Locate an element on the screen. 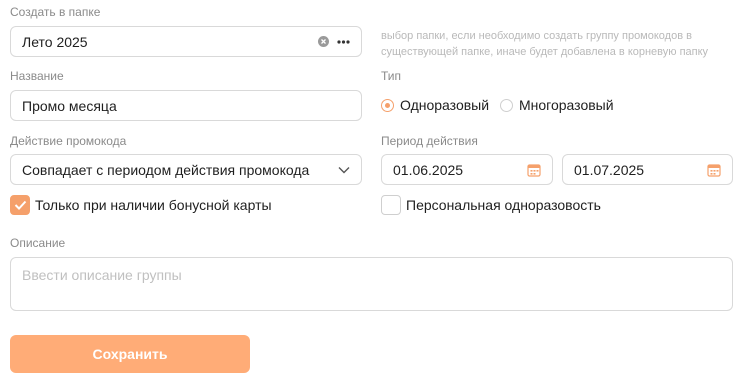  check-icon is located at coordinates (20, 205).